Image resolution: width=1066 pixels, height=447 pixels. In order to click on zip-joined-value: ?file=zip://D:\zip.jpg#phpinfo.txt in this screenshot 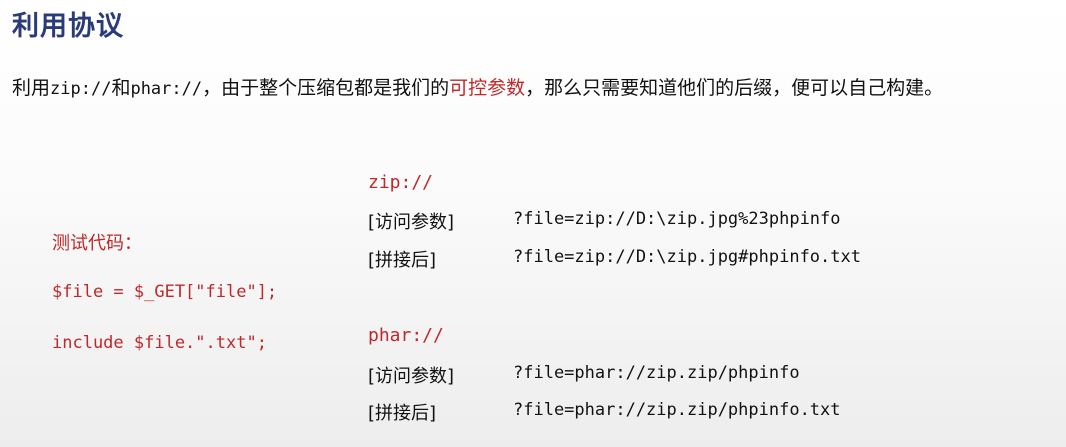, I will do `click(687, 257)`.